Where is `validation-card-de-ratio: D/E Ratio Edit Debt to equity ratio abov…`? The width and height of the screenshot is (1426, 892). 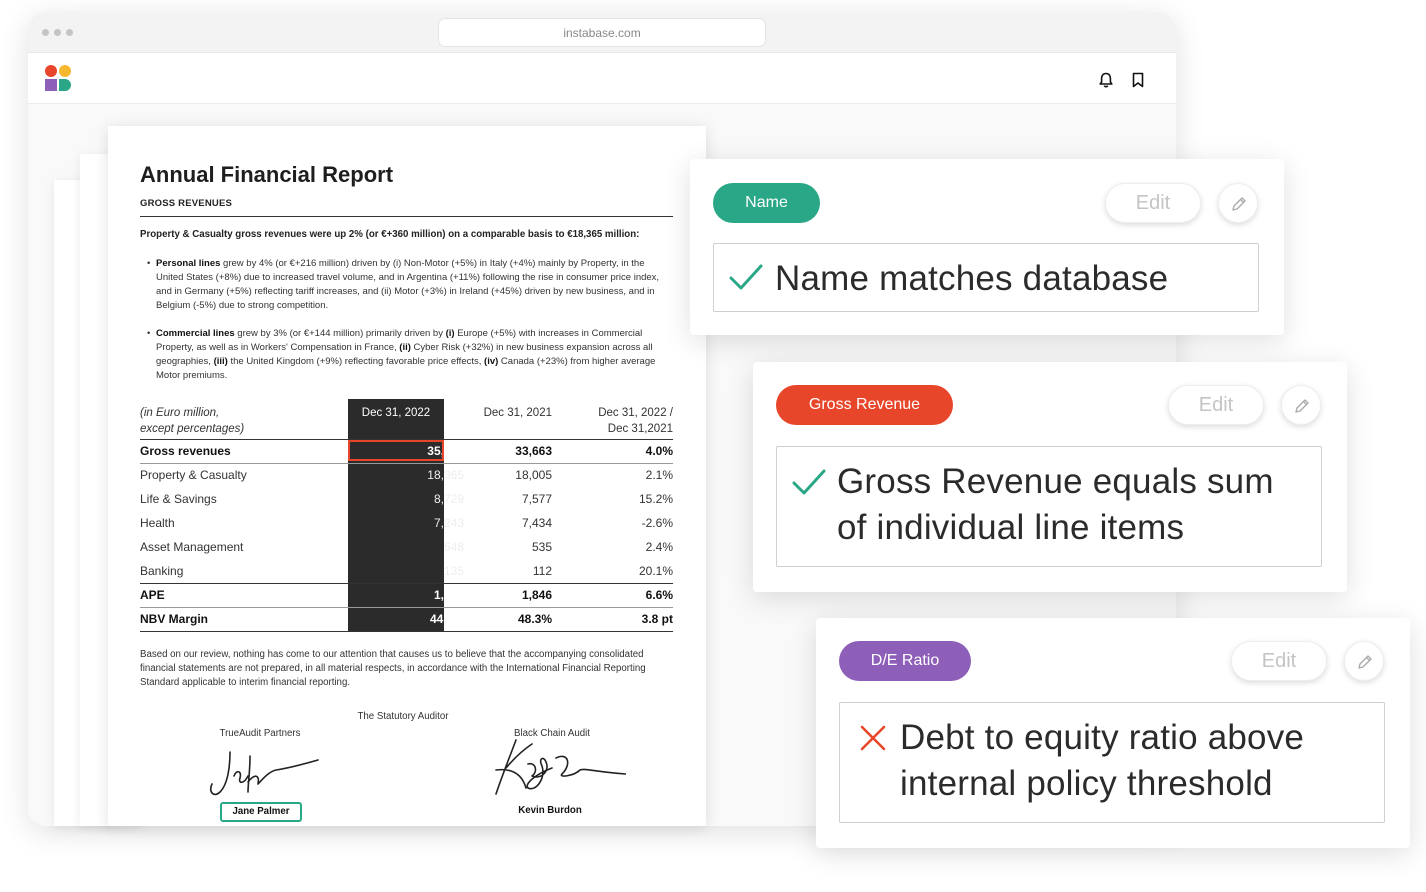 validation-card-de-ratio: D/E Ratio Edit Debt to equity ratio abov… is located at coordinates (1113, 733).